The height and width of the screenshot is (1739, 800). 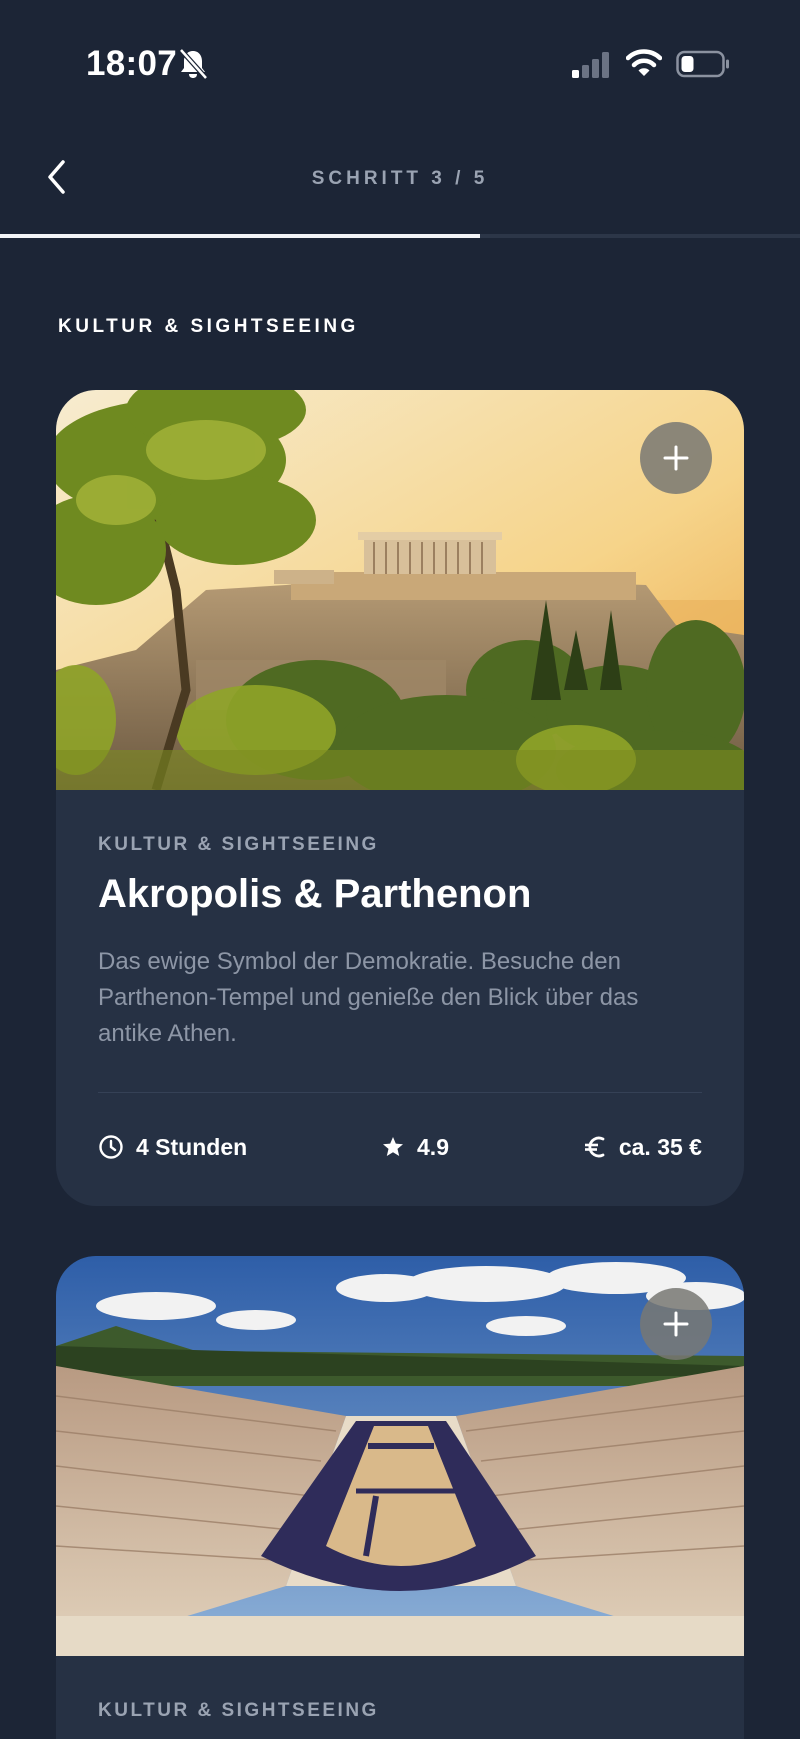 I want to click on card-meta: 4 Stunden 4.9 ca. 35 €, so click(x=400, y=1147).